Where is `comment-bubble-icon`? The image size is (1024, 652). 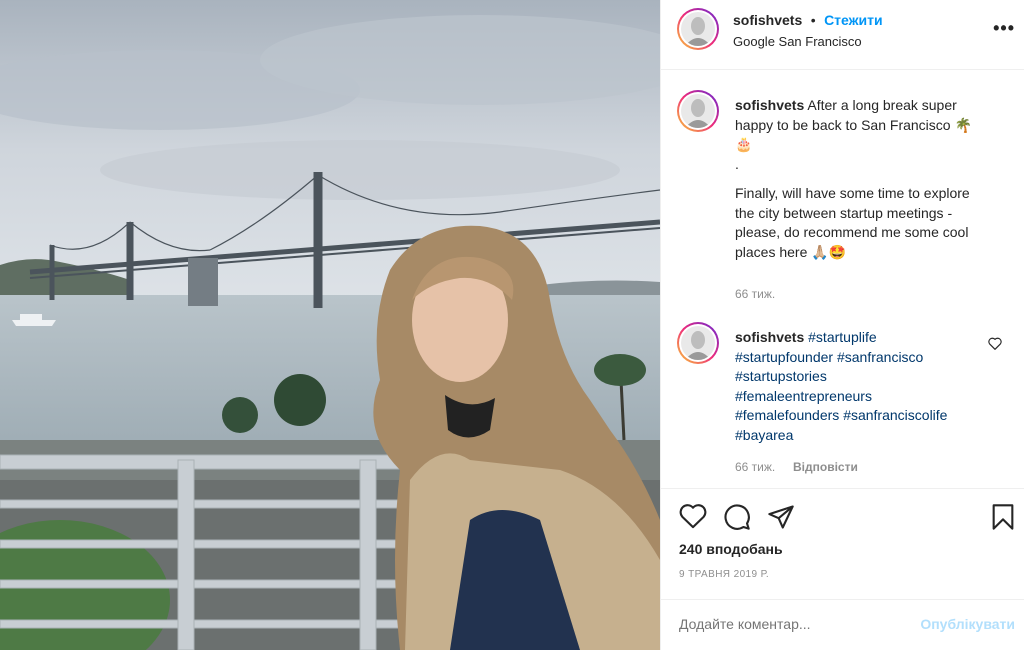 comment-bubble-icon is located at coordinates (737, 519).